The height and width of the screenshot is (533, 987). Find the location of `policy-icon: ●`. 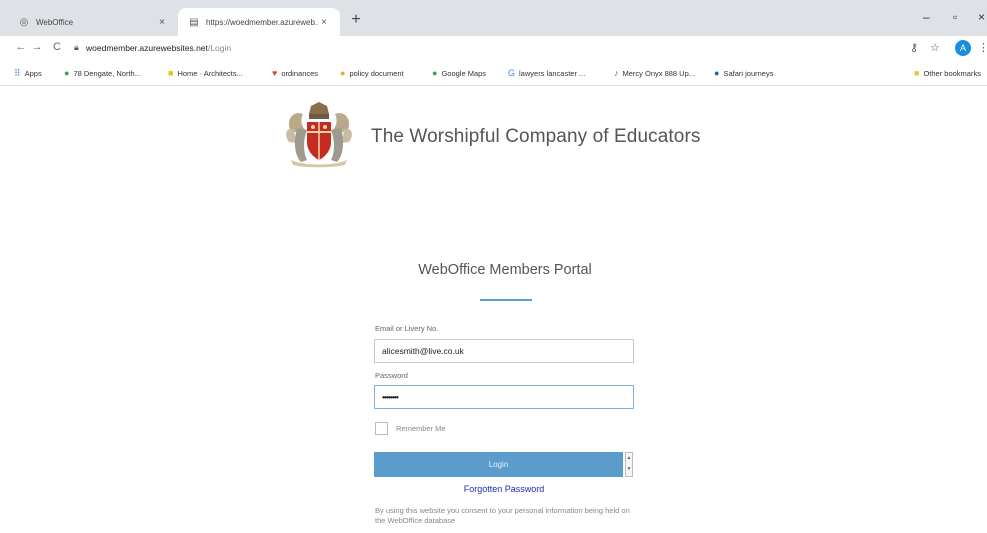

policy-icon: ● is located at coordinates (343, 73).